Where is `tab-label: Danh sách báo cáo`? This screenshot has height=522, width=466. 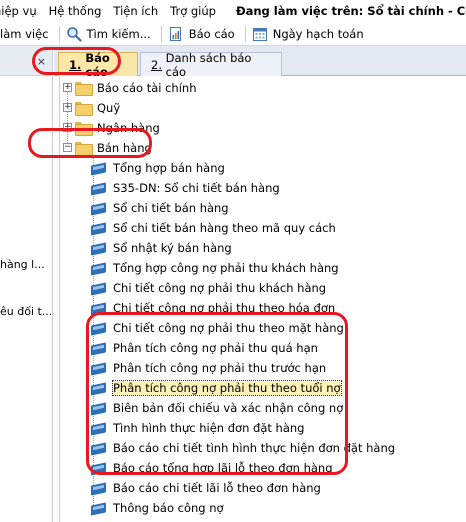 tab-label: Danh sách báo cáo is located at coordinates (208, 64).